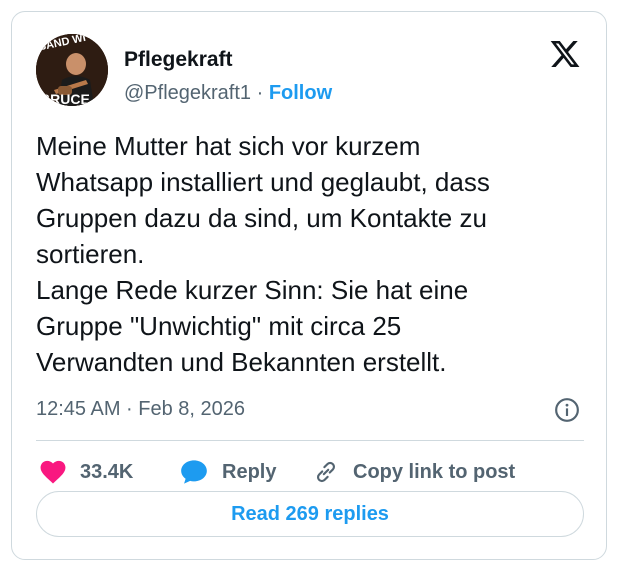 Image resolution: width=620 pixels, height=574 pixels. What do you see at coordinates (310, 440) in the screenshot?
I see `divider` at bounding box center [310, 440].